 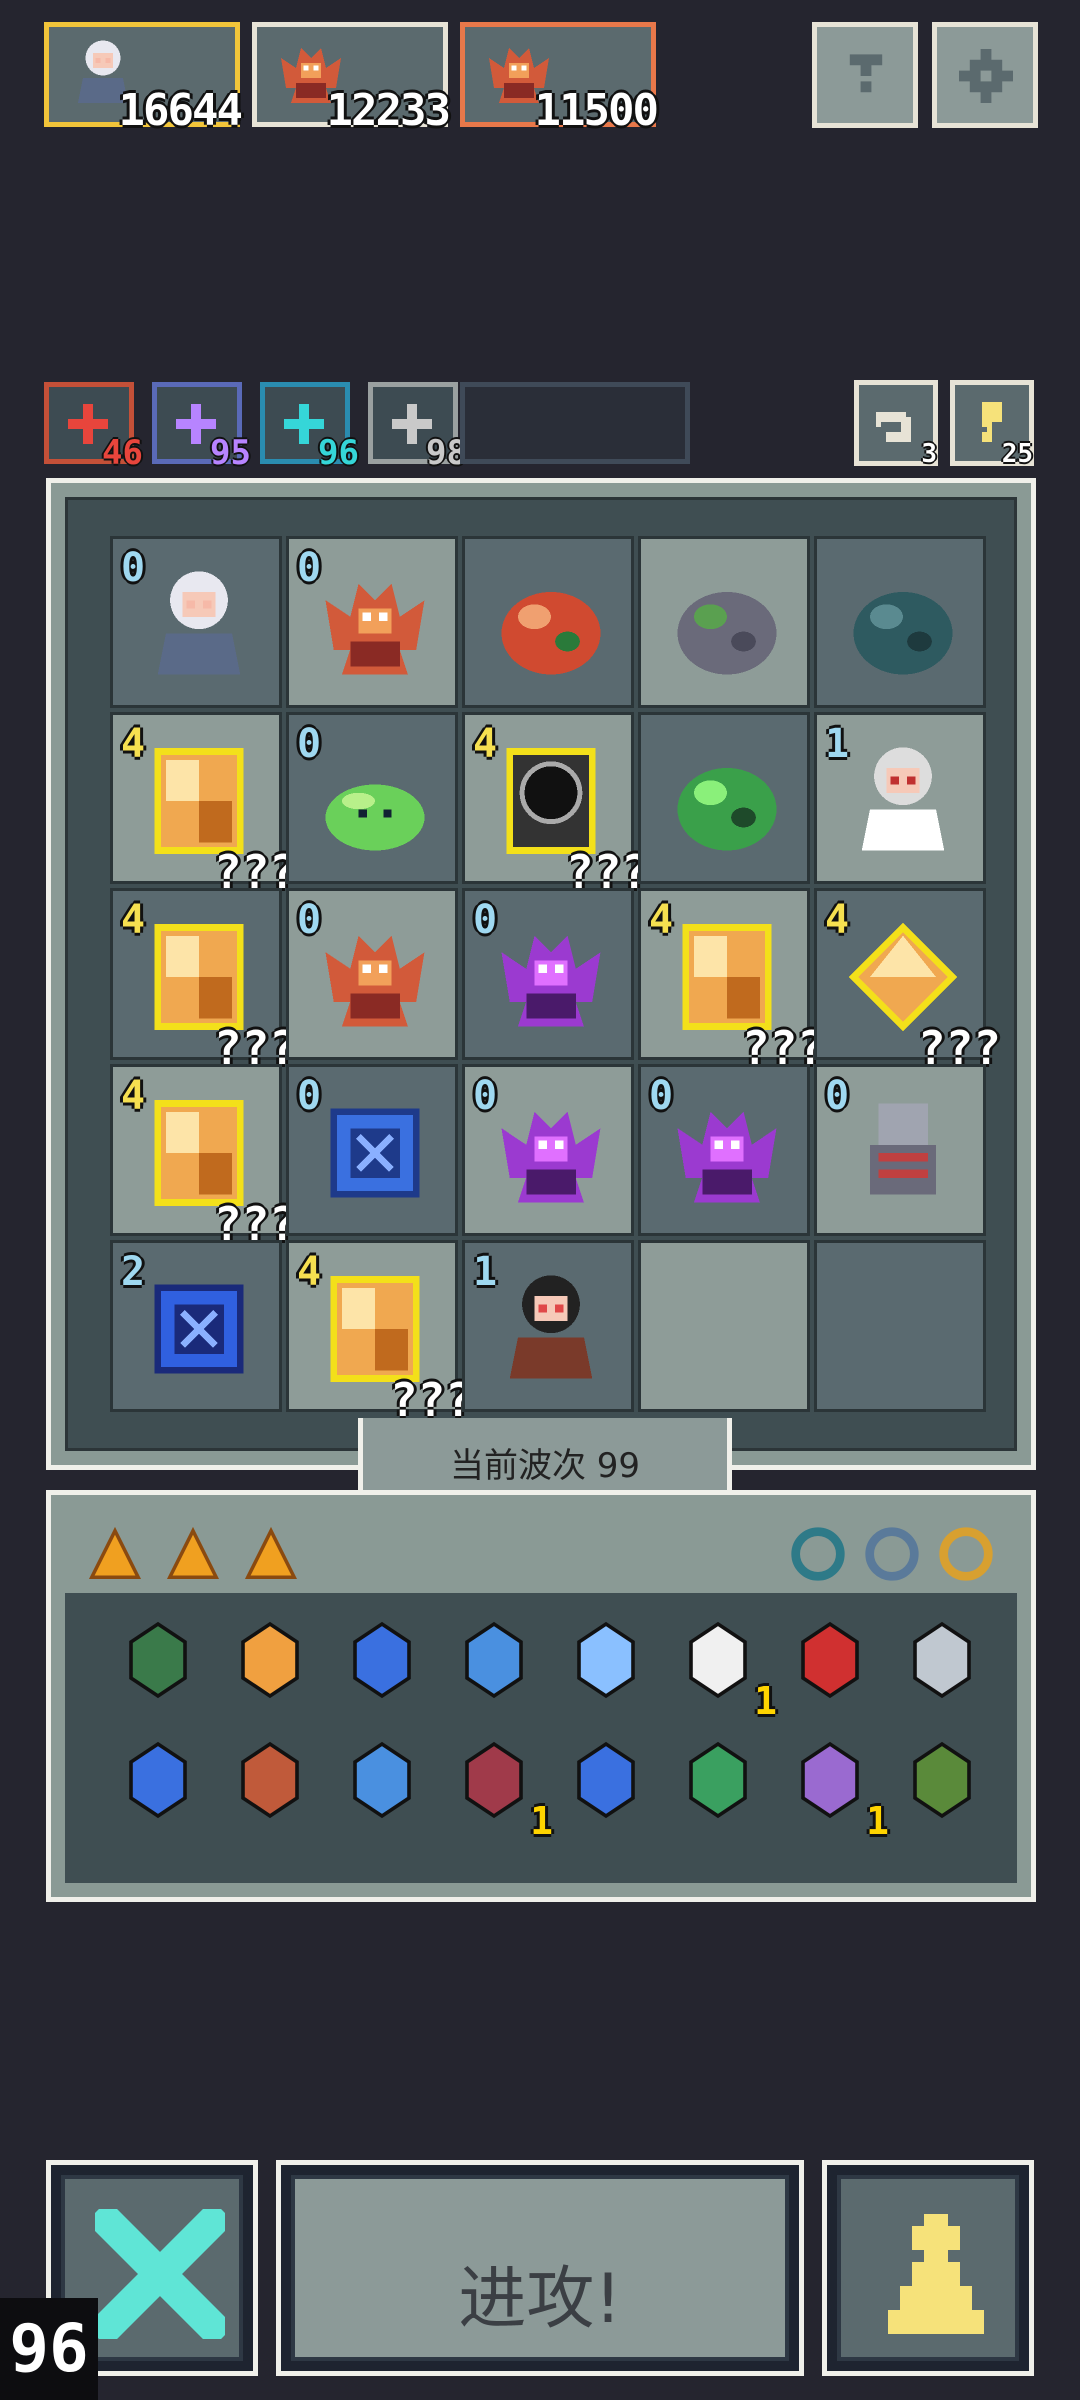 I want to click on undo-button: 3, so click(x=896, y=424).